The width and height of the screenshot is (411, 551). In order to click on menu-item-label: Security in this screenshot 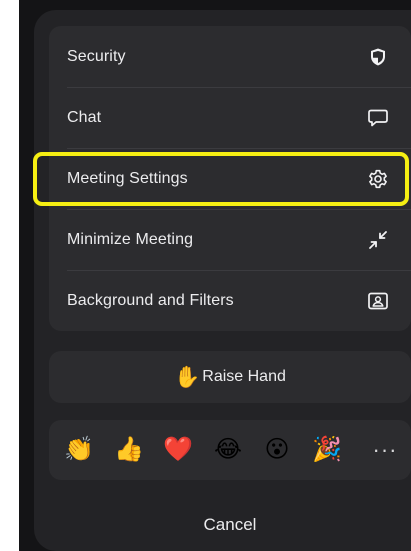, I will do `click(96, 56)`.